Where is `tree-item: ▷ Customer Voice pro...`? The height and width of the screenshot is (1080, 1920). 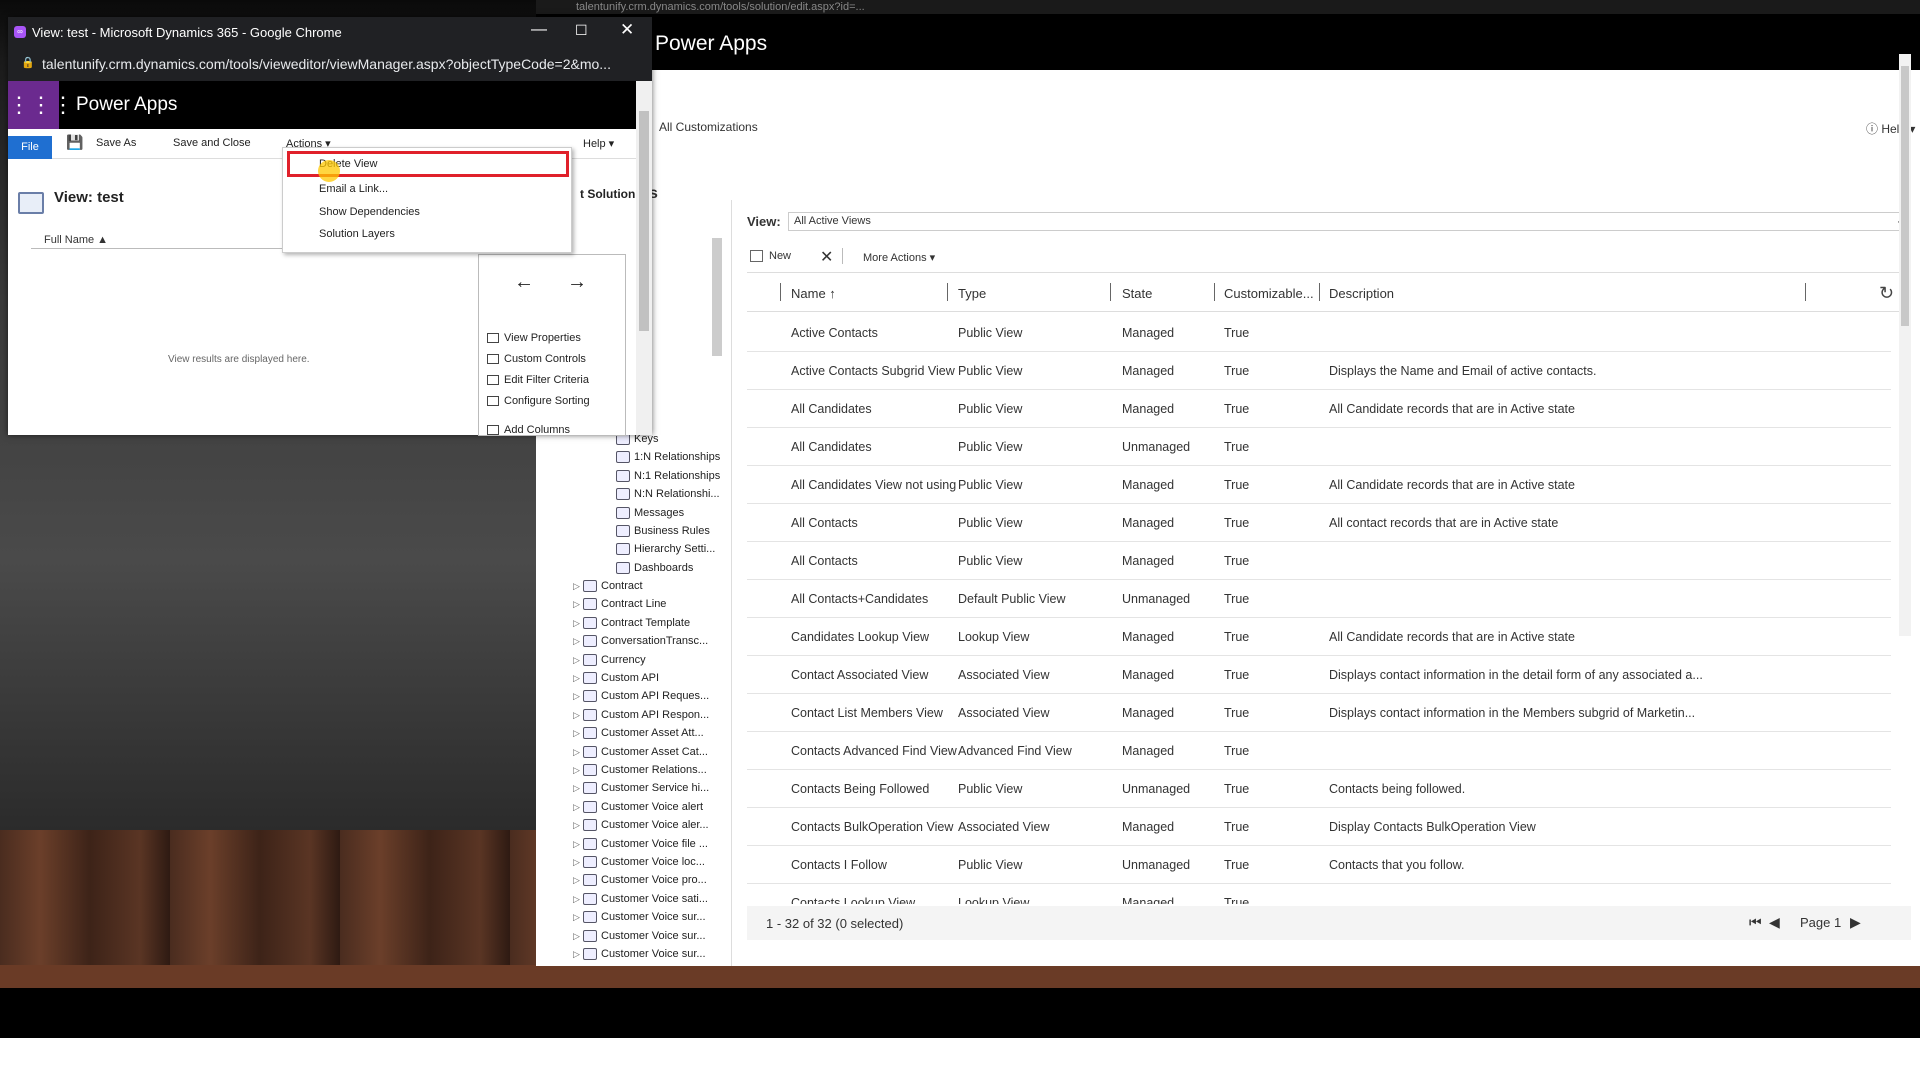
tree-item: ▷ Customer Voice pro... is located at coordinates (640, 880).